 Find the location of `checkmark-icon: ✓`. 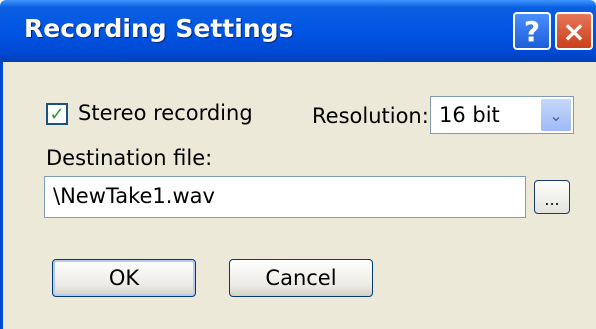

checkmark-icon: ✓ is located at coordinates (57, 114).